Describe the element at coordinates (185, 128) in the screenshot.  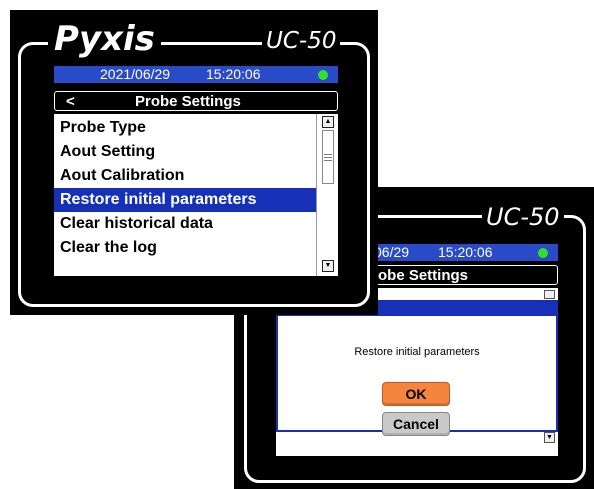
I see `menu-item-probe-type: Probe Type` at that location.